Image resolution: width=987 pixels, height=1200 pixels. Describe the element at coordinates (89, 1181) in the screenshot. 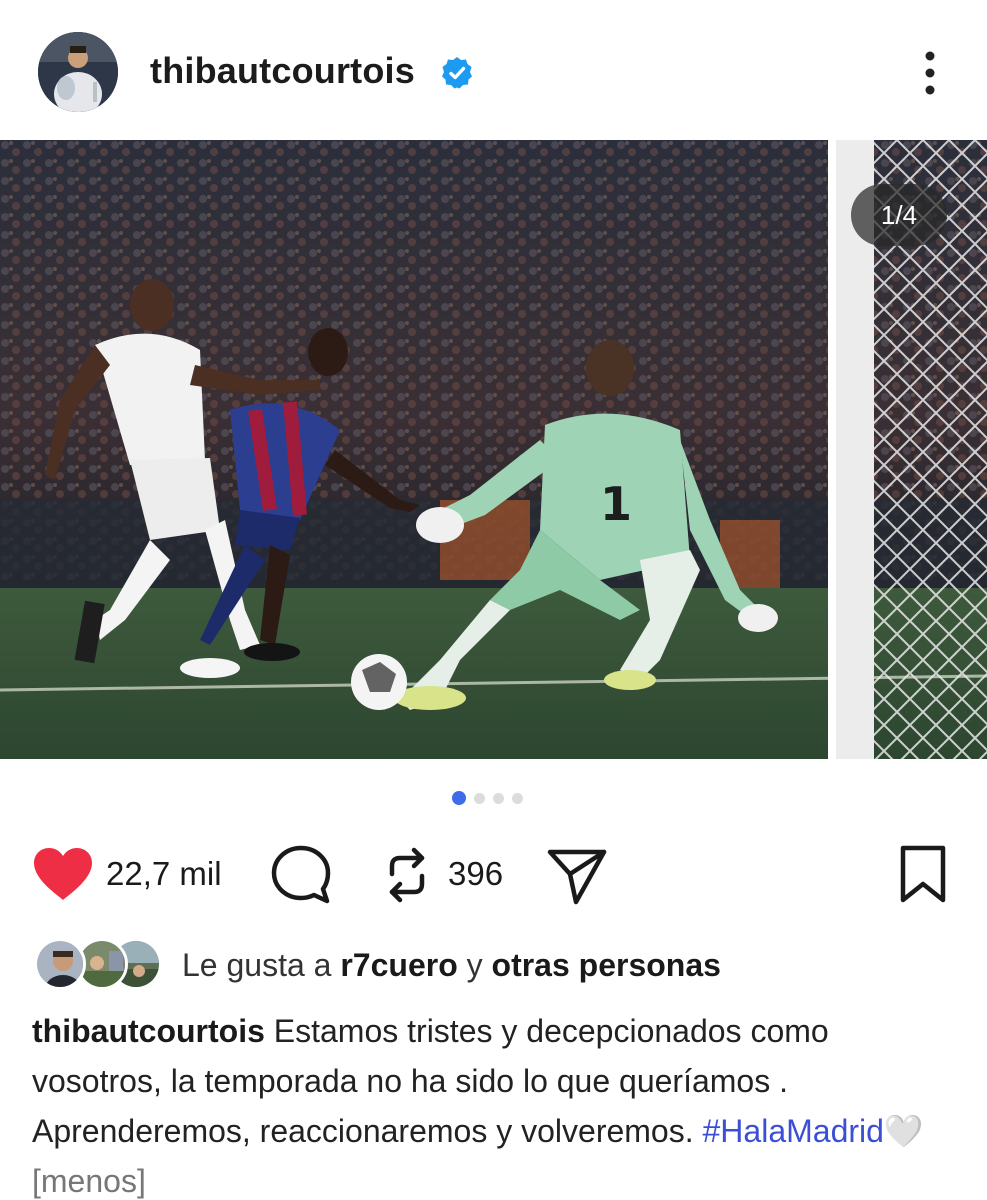

I see `caption-less-toggle: [menos]` at that location.